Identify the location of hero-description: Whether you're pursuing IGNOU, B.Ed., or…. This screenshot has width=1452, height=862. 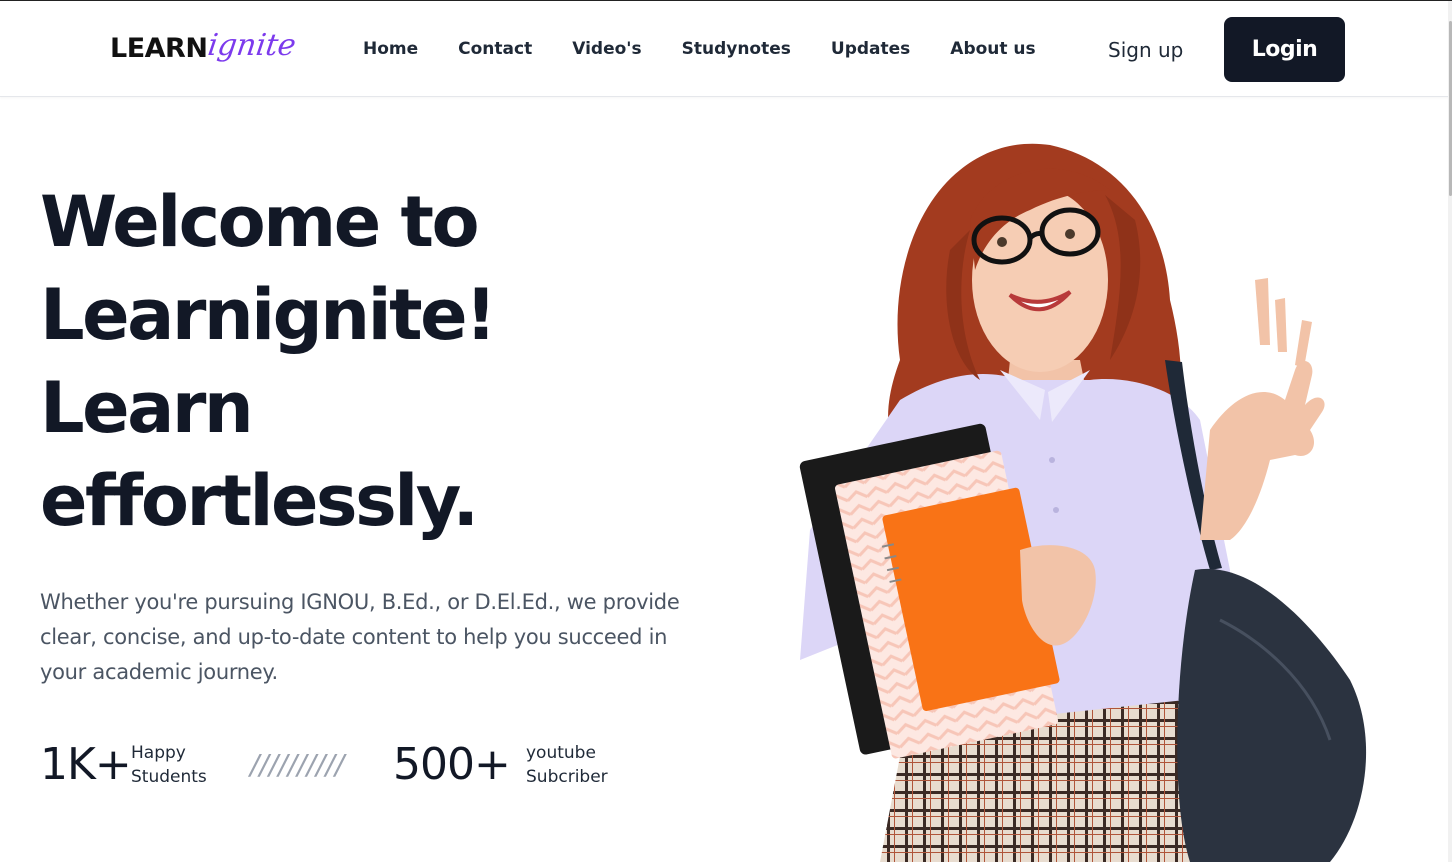
(360, 637).